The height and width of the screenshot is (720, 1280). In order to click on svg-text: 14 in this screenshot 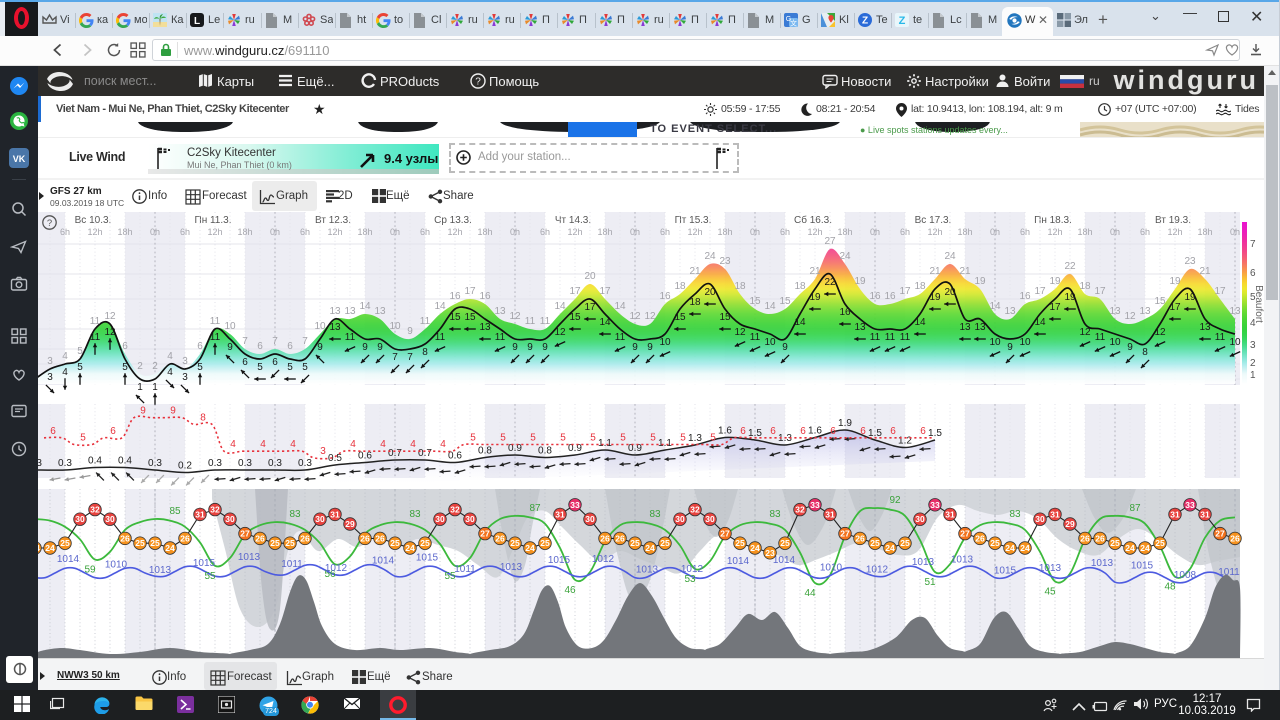, I will do `click(620, 306)`.